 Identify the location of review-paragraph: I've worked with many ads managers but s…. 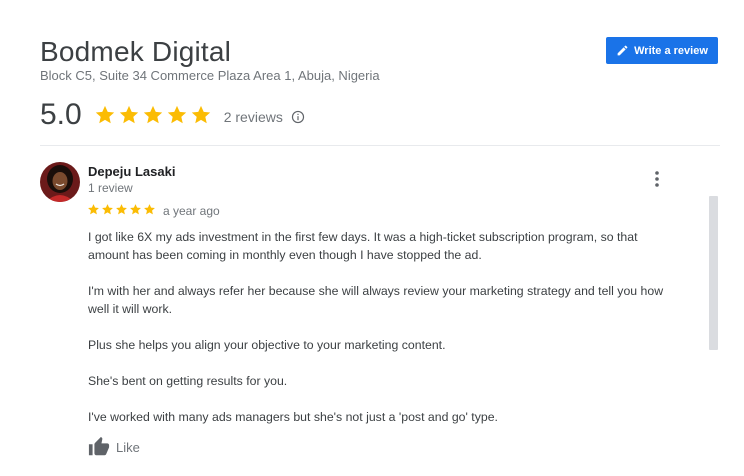
(293, 417).